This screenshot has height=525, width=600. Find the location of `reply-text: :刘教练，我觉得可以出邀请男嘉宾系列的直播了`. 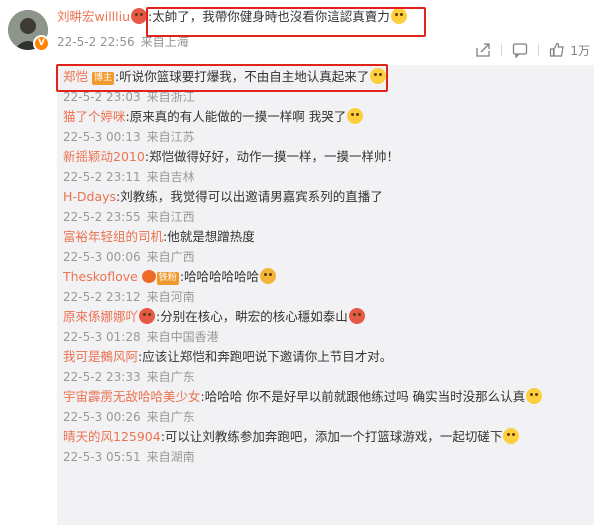

reply-text: :刘教练，我觉得可以出邀请男嘉宾系列的直播了 is located at coordinates (249, 196).